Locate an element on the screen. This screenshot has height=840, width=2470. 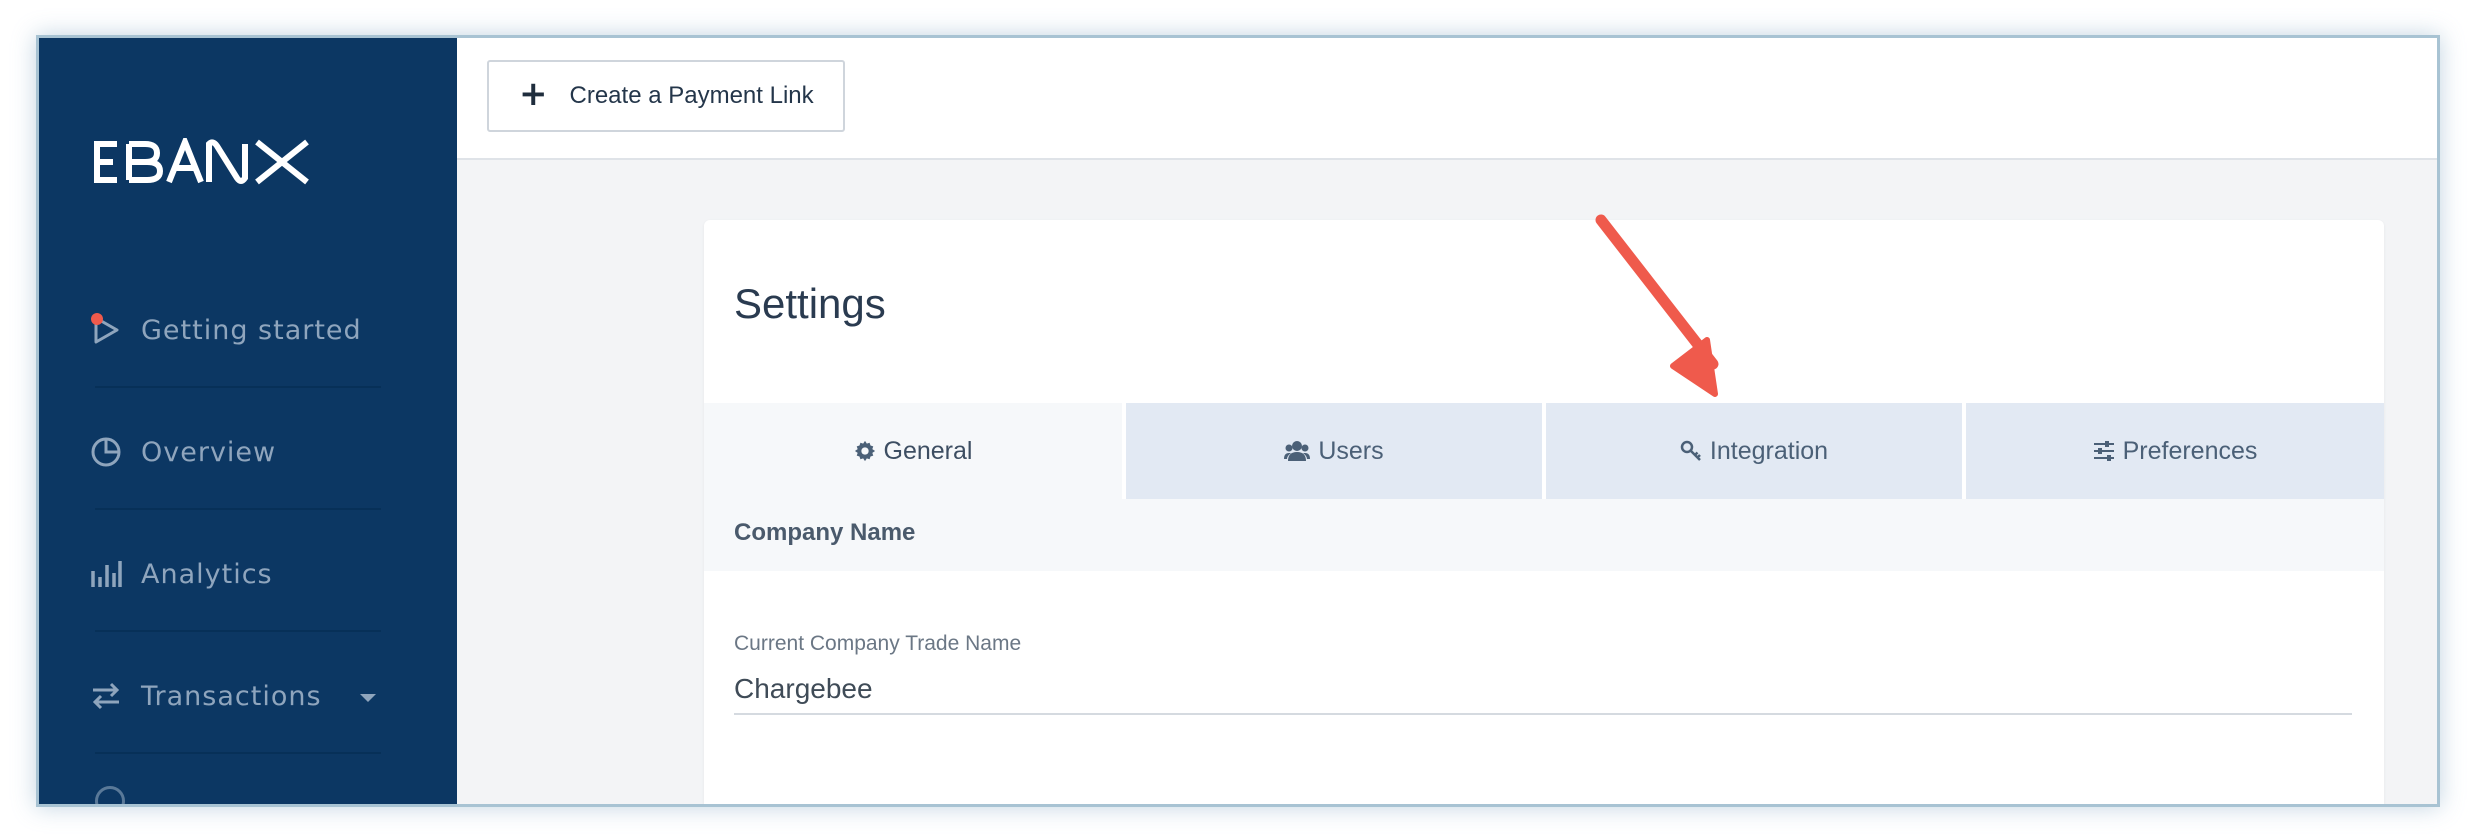
ebanx-logo is located at coordinates (203, 161).